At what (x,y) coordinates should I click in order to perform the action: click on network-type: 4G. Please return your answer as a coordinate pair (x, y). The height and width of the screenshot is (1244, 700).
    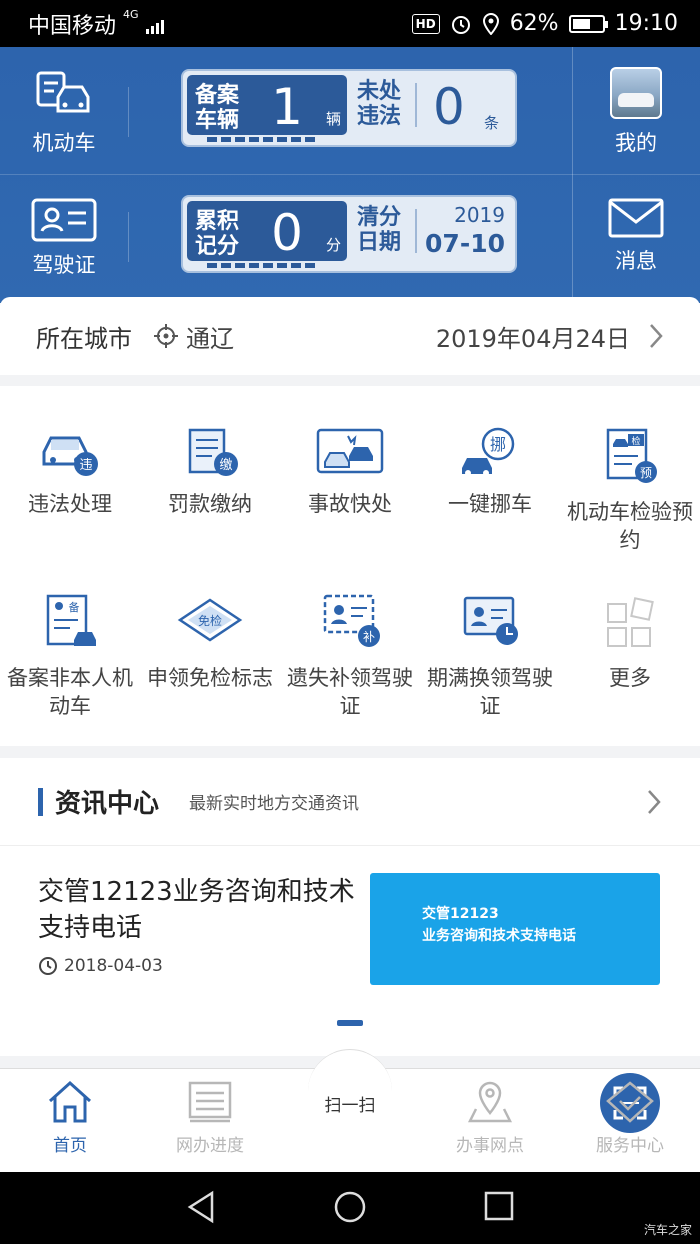
    Looking at the image, I should click on (131, 14).